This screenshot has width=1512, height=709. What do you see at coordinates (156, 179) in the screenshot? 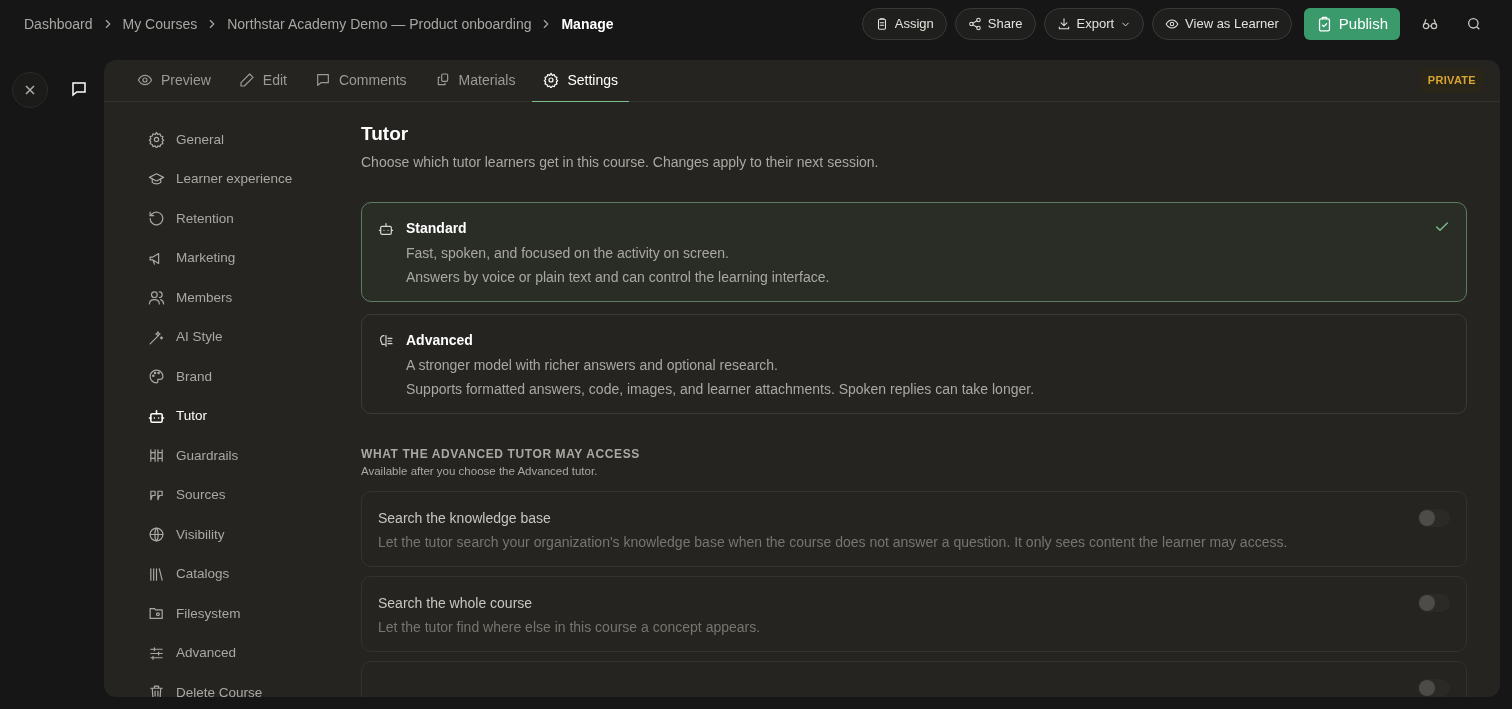
I see `graduation-cap-icon` at bounding box center [156, 179].